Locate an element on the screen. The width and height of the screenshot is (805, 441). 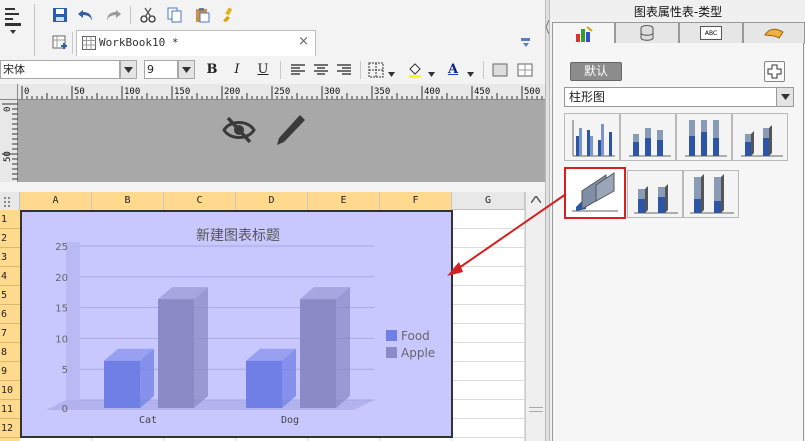
row-header-4: 4 is located at coordinates (10, 276).